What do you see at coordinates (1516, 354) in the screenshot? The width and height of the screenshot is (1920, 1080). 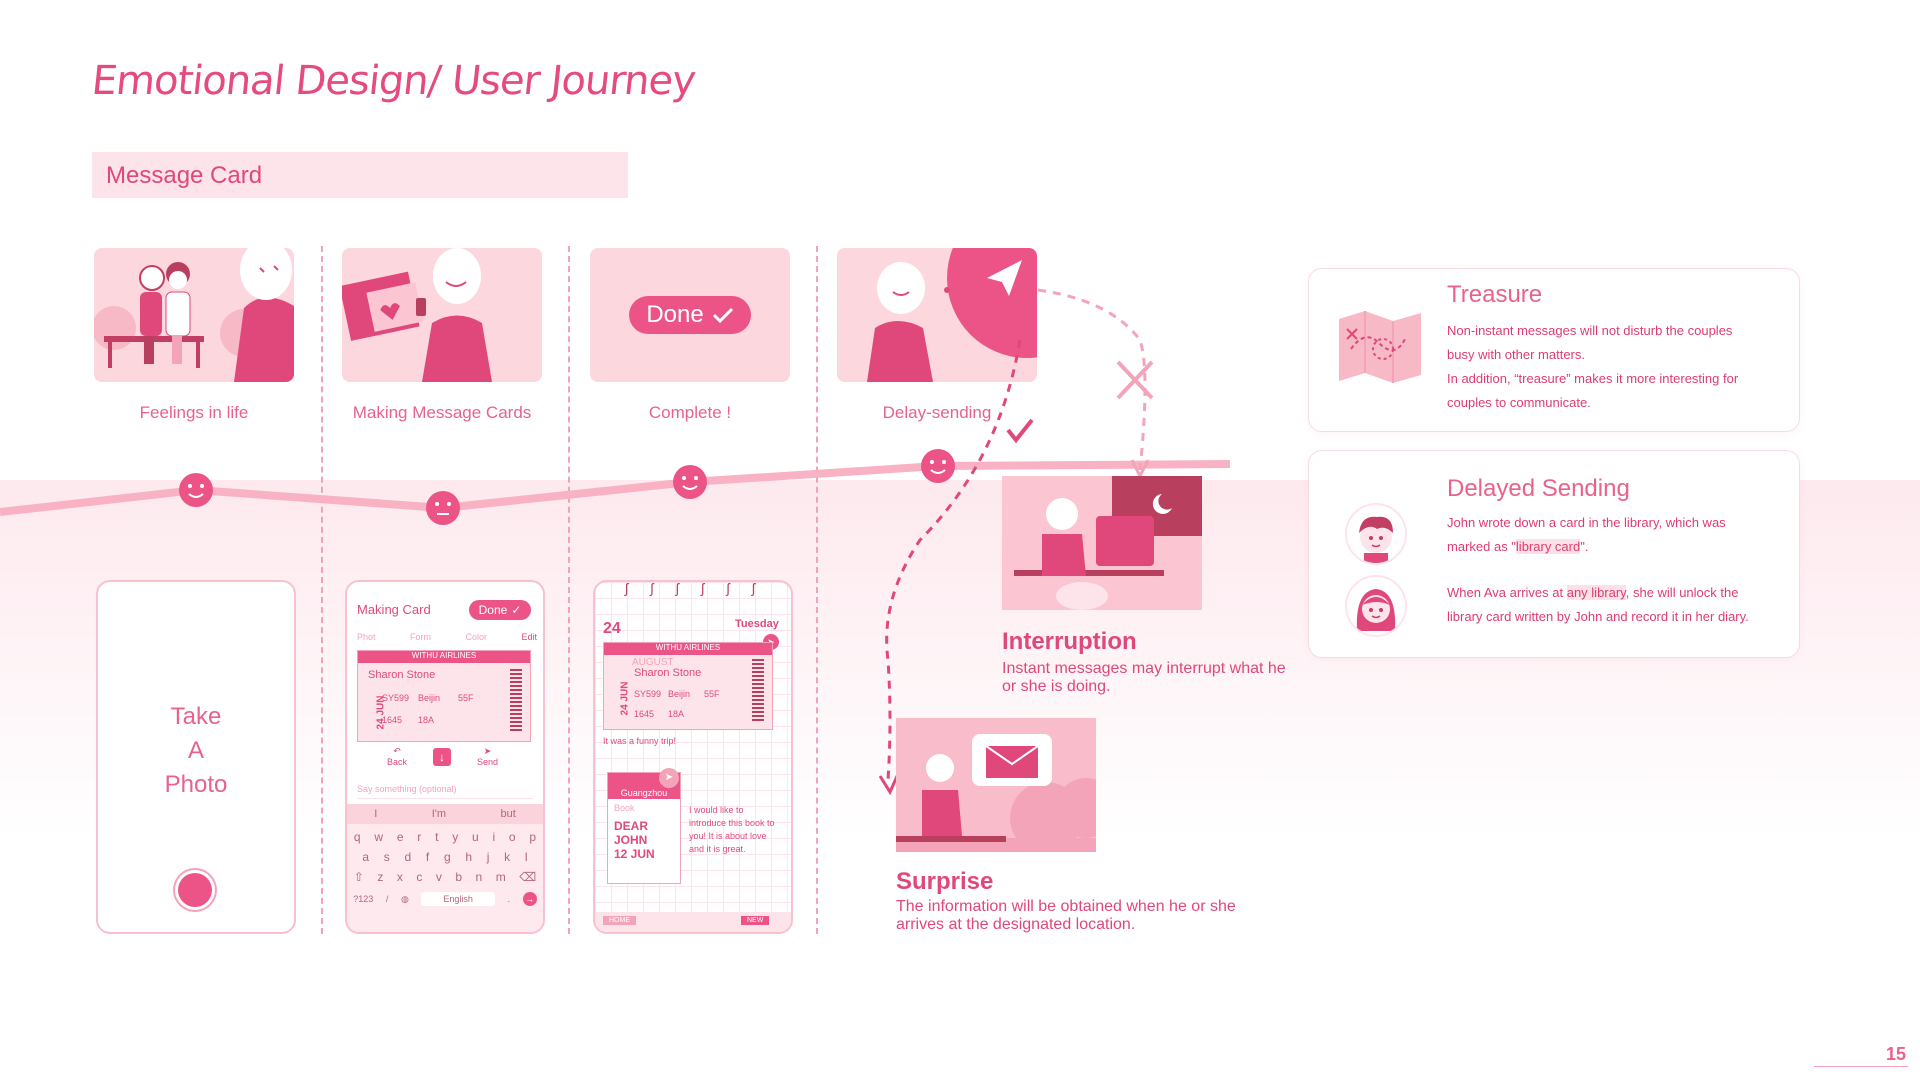 I see `treasure-line: busy with other matters.` at bounding box center [1516, 354].